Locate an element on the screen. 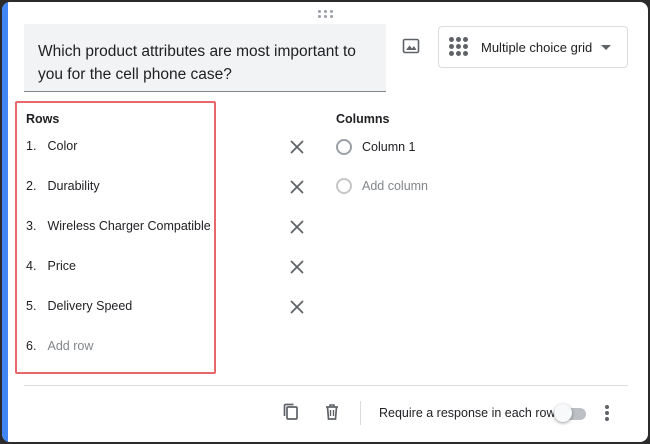  add-image-icon is located at coordinates (411, 46).